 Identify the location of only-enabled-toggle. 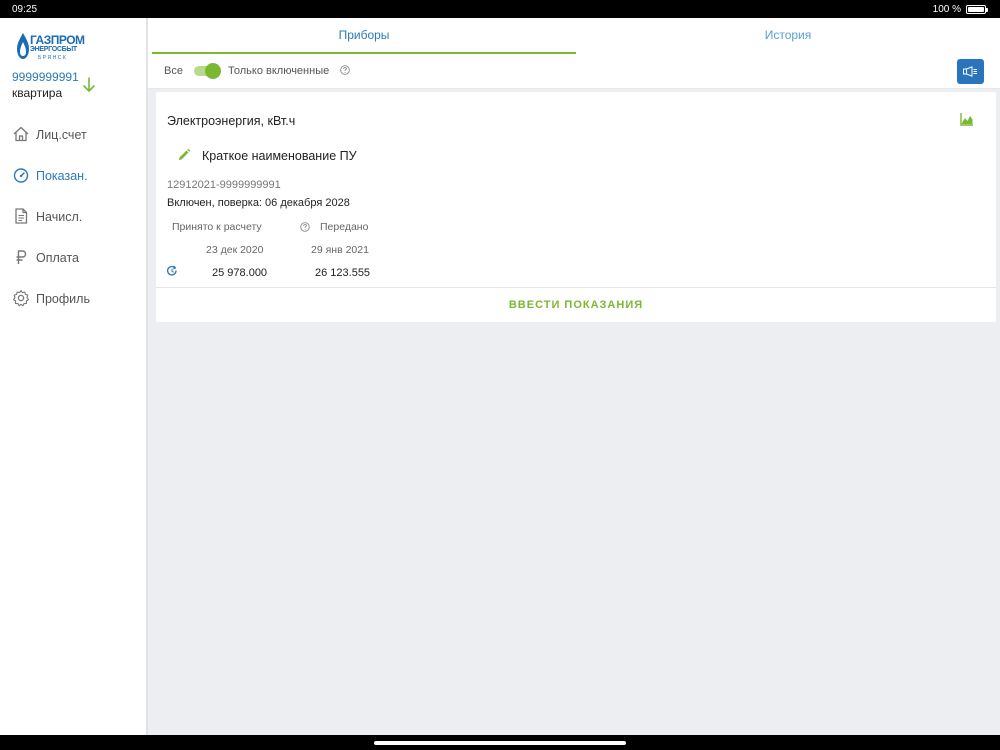
(206, 71).